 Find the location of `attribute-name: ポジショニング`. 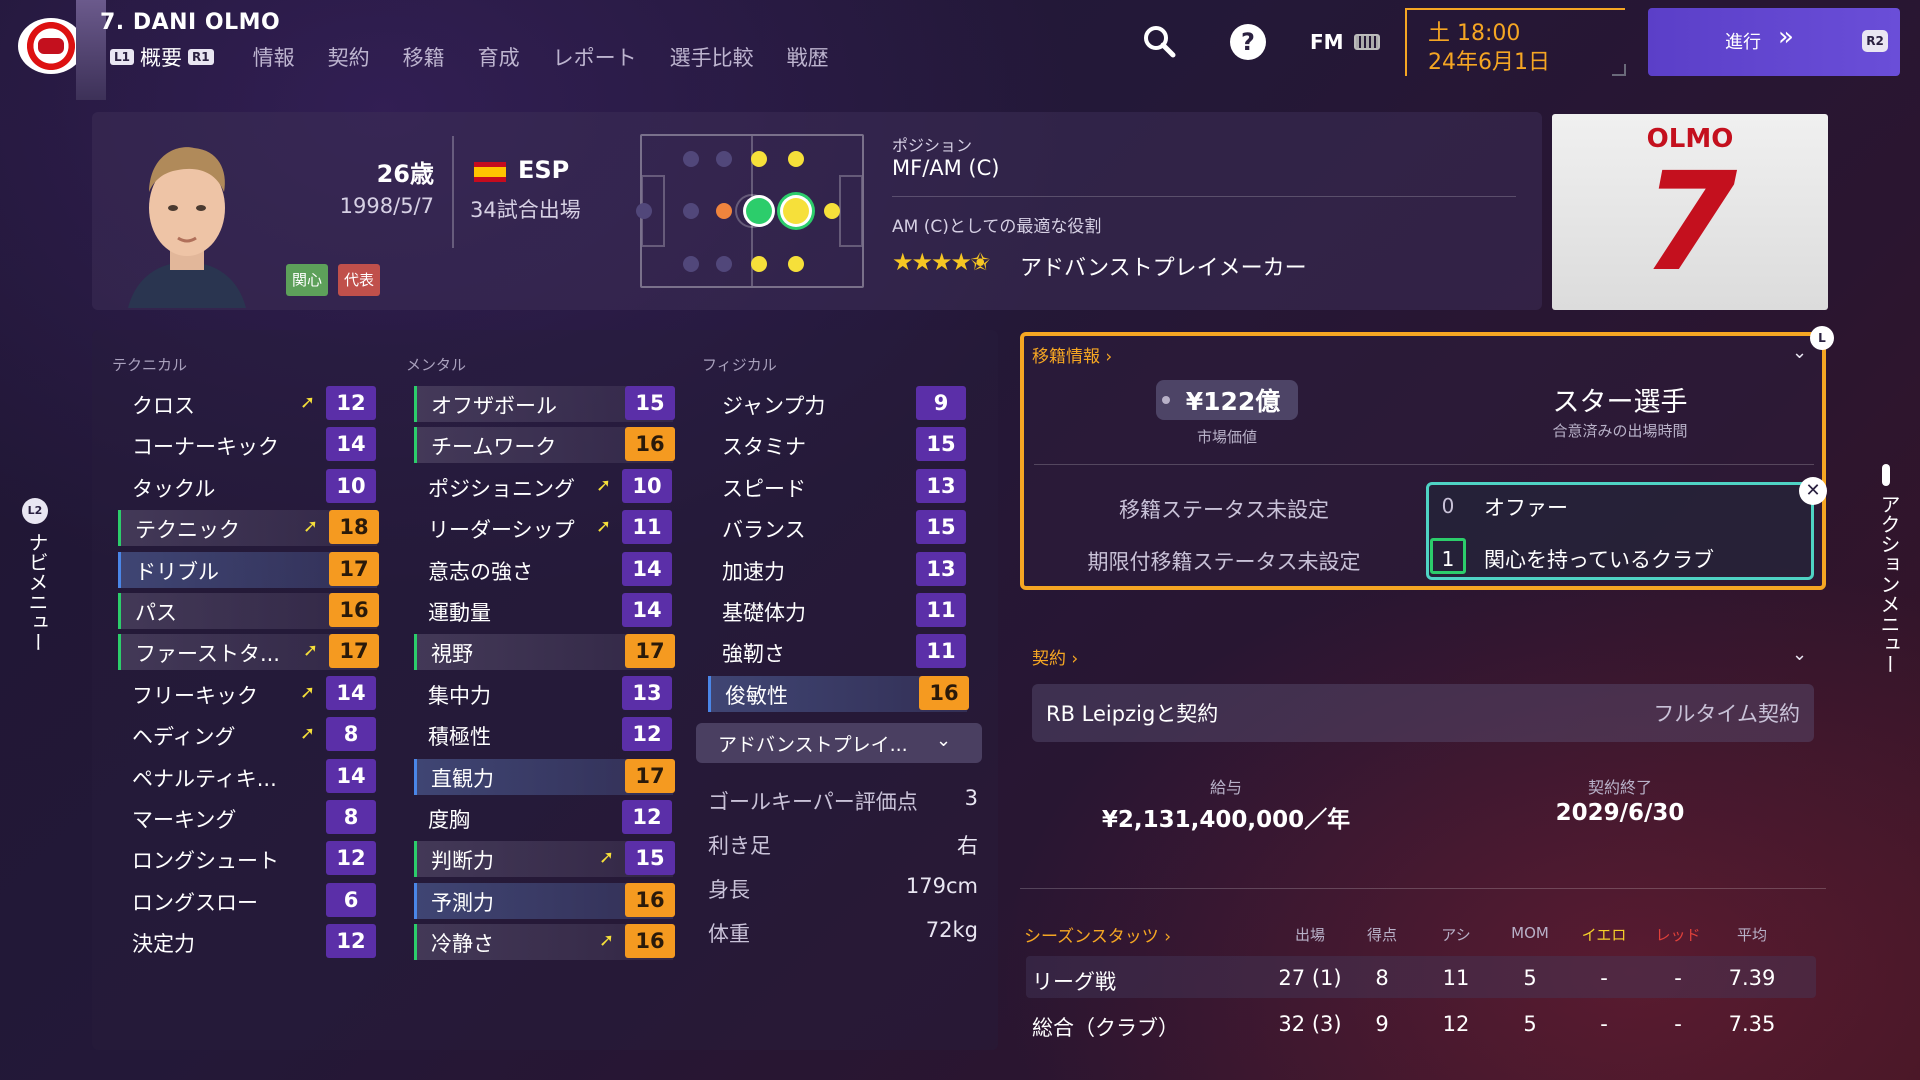

attribute-name: ポジショニング is located at coordinates (501, 488).